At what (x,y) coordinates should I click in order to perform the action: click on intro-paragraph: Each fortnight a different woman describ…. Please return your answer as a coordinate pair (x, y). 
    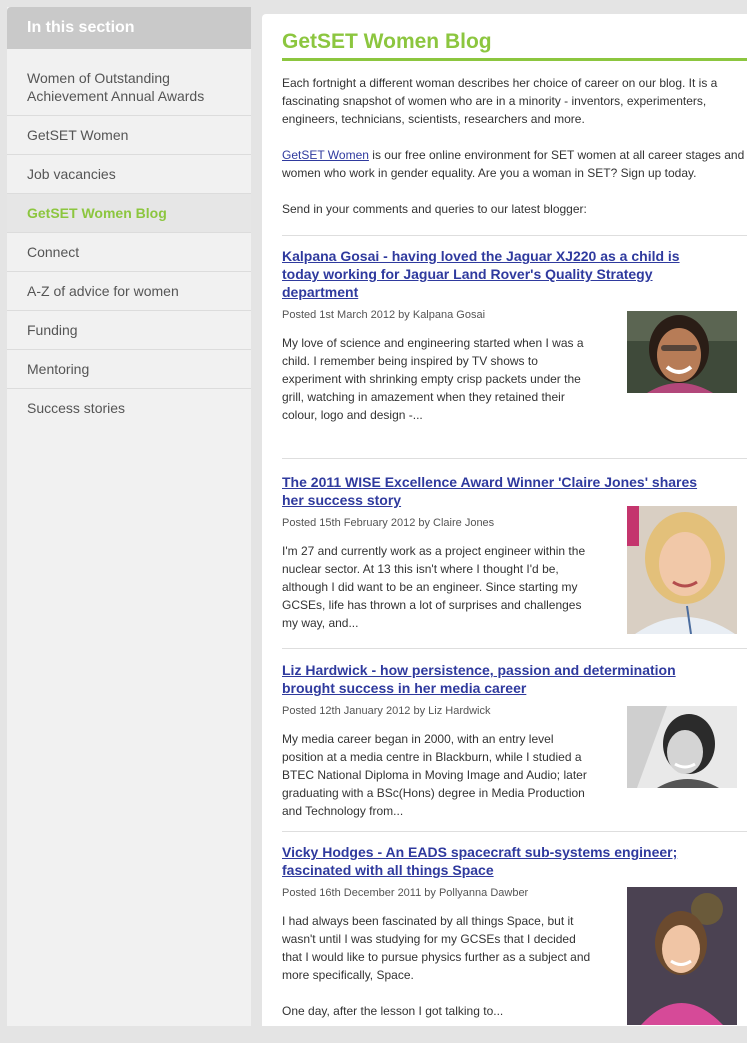
    Looking at the image, I should click on (500, 101).